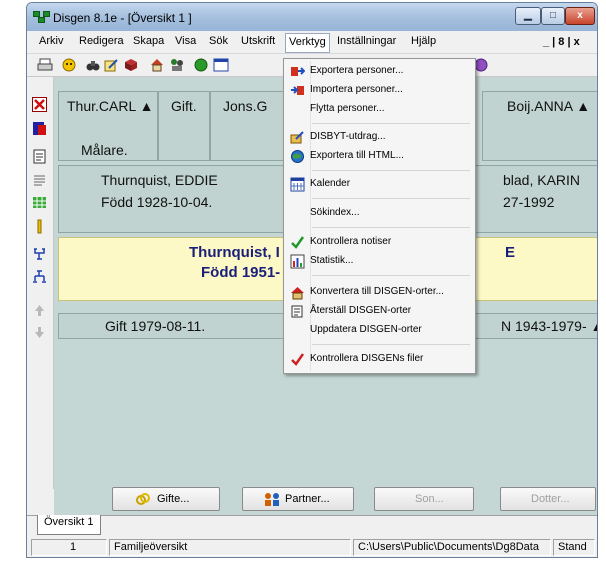  Describe the element at coordinates (297, 311) in the screenshot. I see `restore-places-icon` at that location.